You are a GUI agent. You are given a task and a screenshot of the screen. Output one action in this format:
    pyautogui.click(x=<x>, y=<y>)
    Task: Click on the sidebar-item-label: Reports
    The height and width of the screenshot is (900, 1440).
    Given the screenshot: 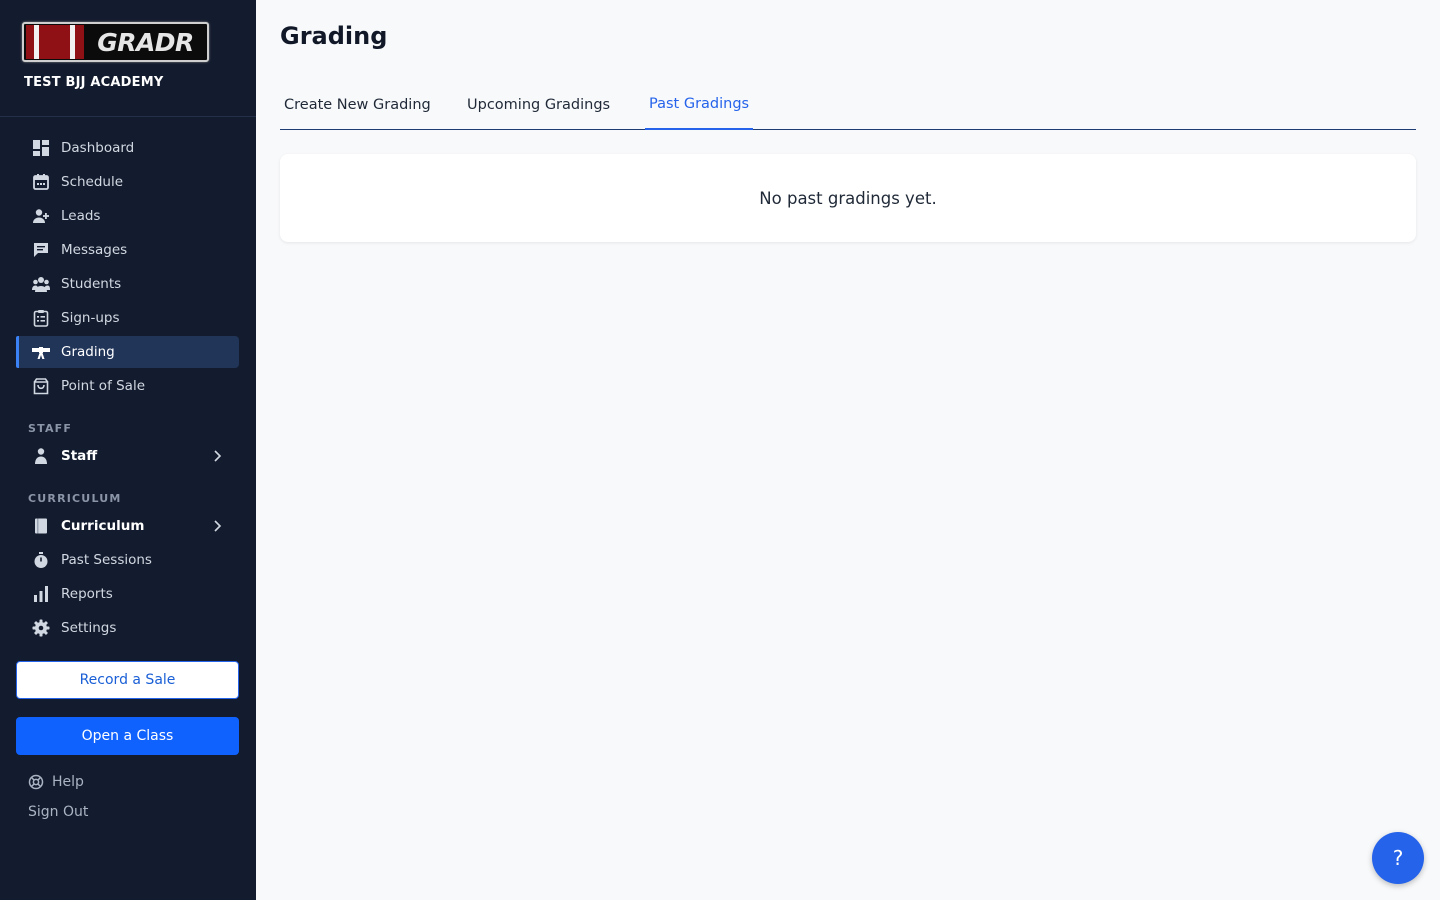 What is the action you would take?
    pyautogui.click(x=87, y=594)
    